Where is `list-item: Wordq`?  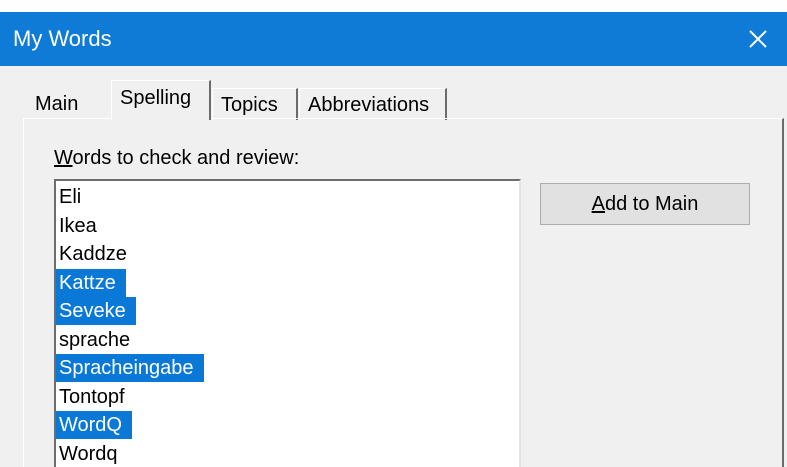
list-item: Wordq is located at coordinates (287, 453).